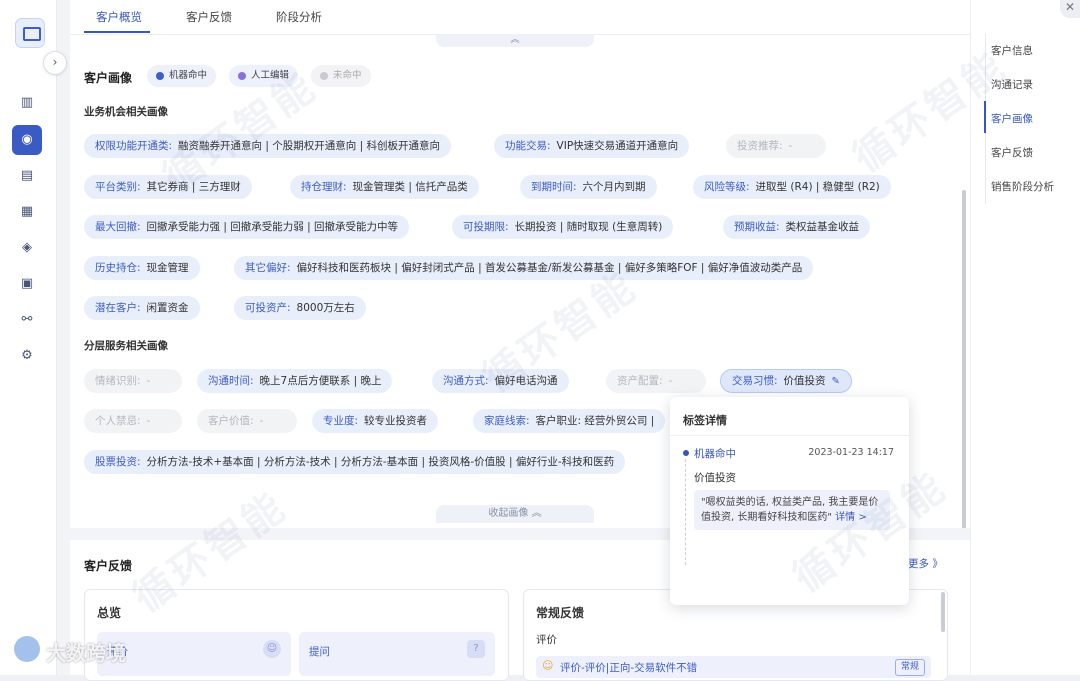  Describe the element at coordinates (1025, 337) in the screenshot. I see `right-anchor-nav: 客户信息 沟通记录 客户画像 客户反馈 销售阶段分析` at that location.